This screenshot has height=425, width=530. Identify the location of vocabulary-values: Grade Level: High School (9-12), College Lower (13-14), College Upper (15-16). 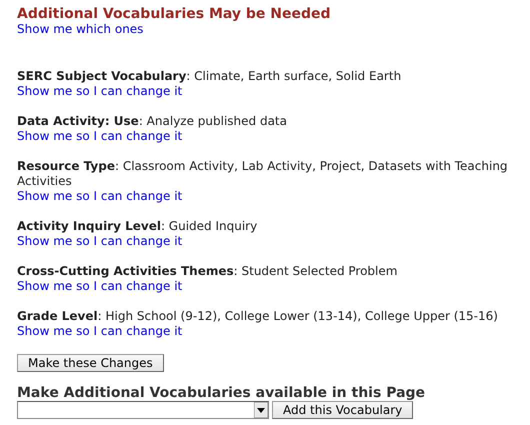
(258, 316).